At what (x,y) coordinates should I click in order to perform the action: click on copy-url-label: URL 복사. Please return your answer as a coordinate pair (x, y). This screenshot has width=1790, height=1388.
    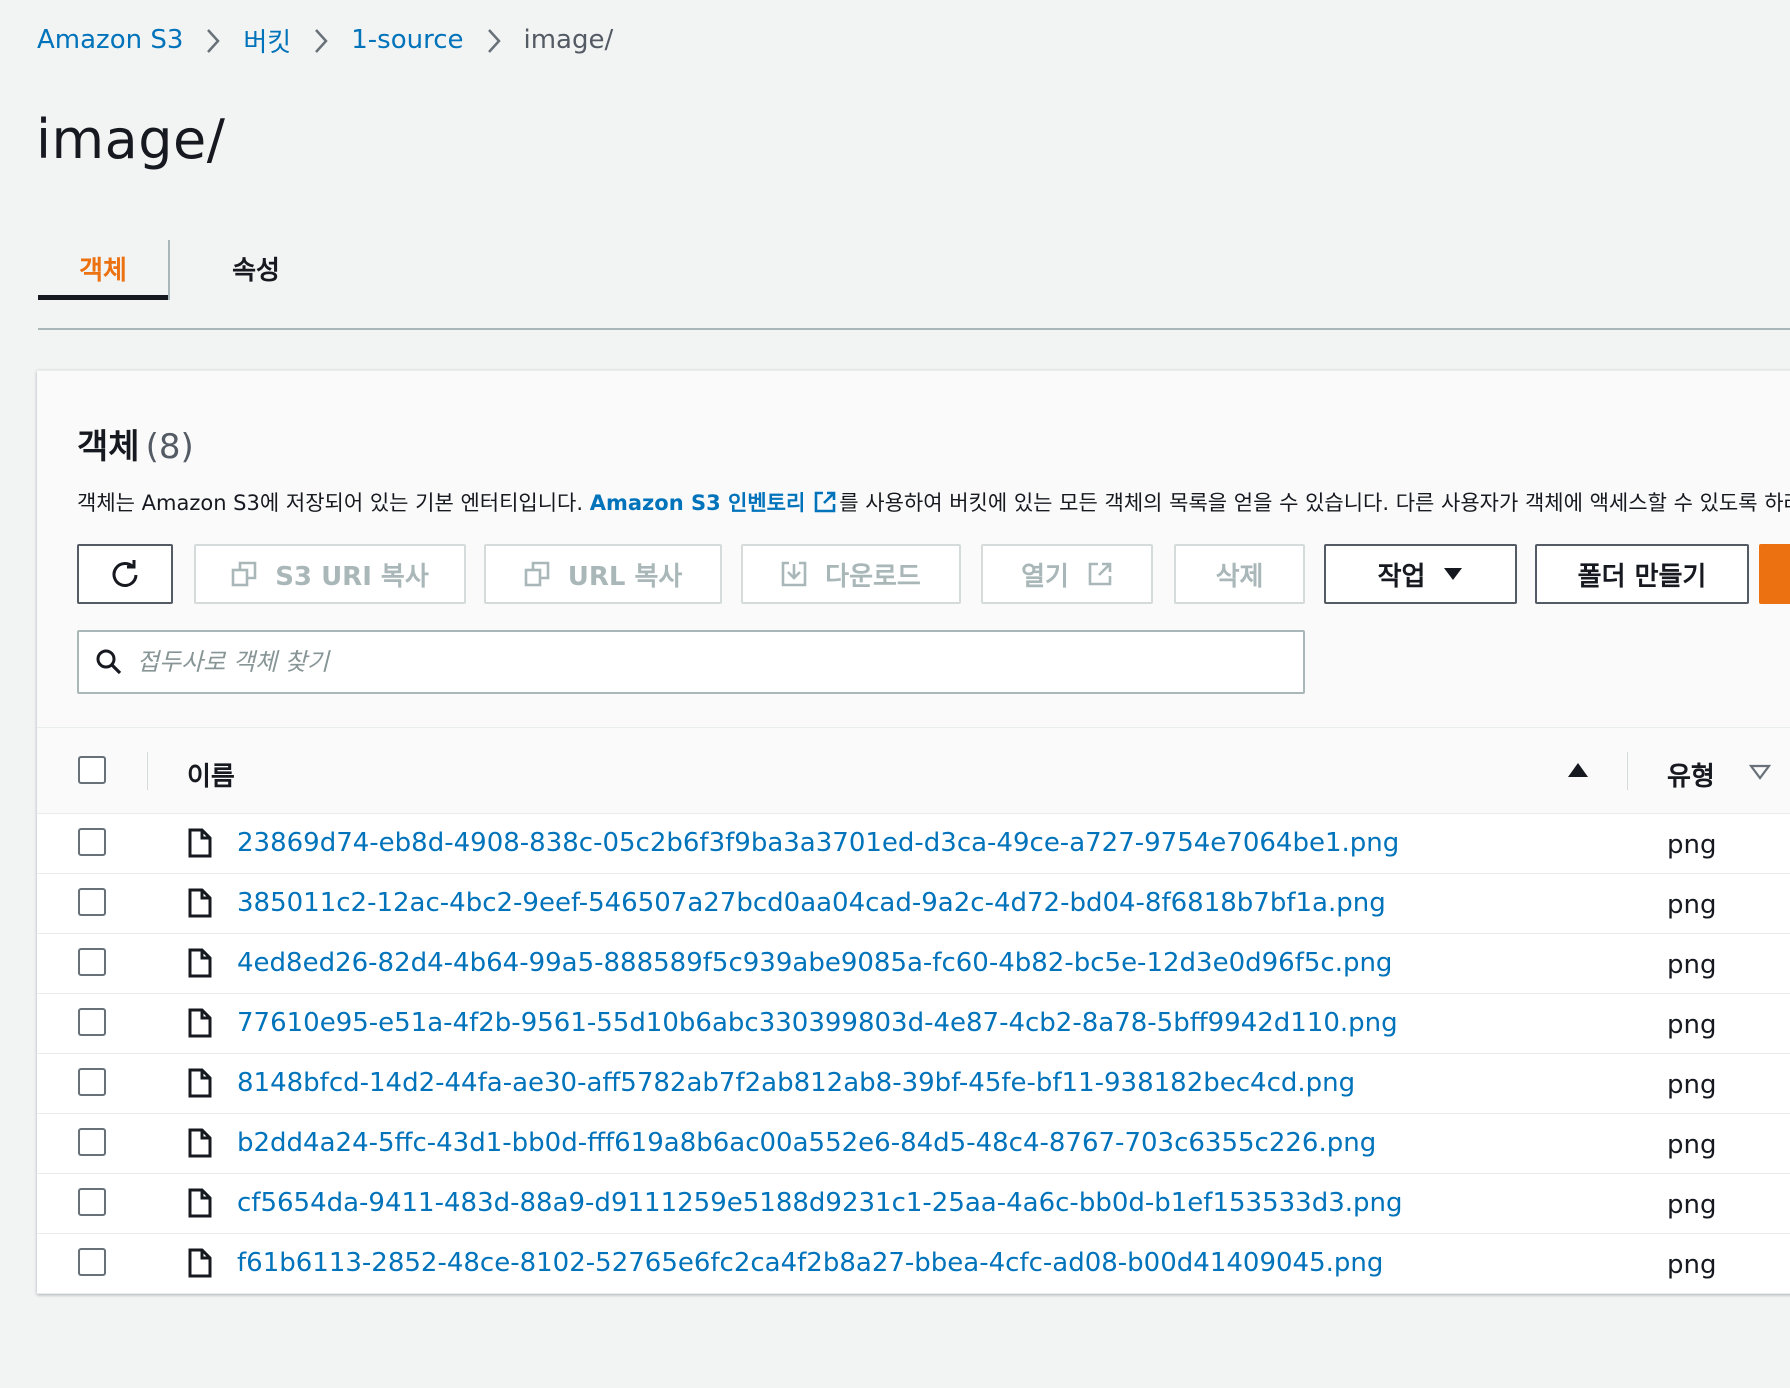
    Looking at the image, I should click on (625, 576).